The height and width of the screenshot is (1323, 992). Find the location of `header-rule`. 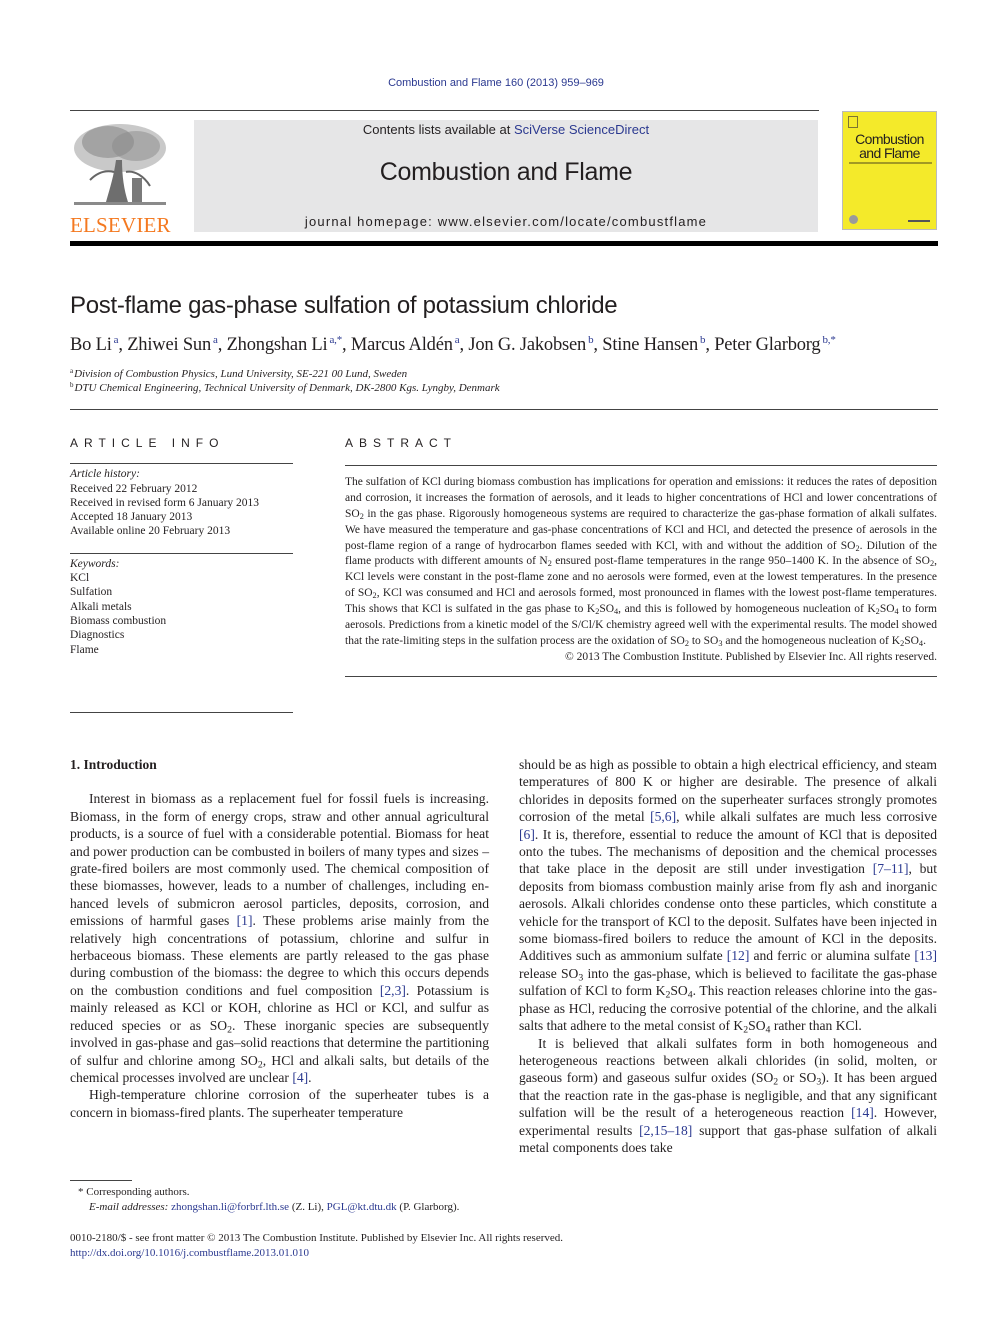

header-rule is located at coordinates (444, 110).